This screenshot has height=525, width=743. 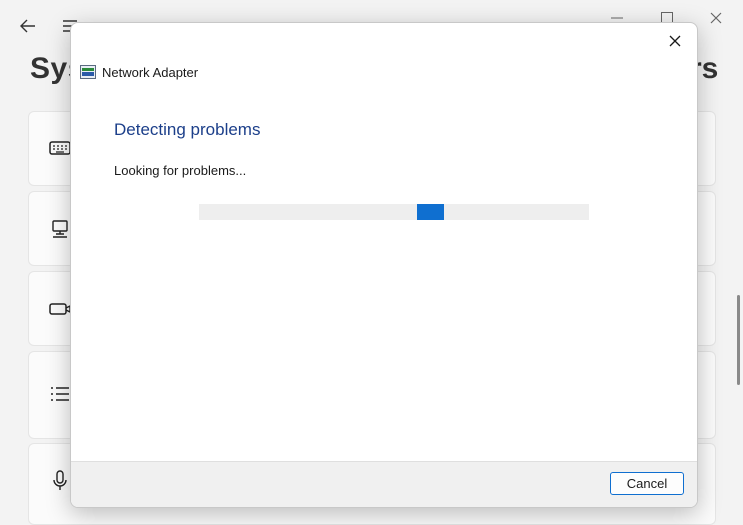 What do you see at coordinates (60, 395) in the screenshot?
I see `list-icon` at bounding box center [60, 395].